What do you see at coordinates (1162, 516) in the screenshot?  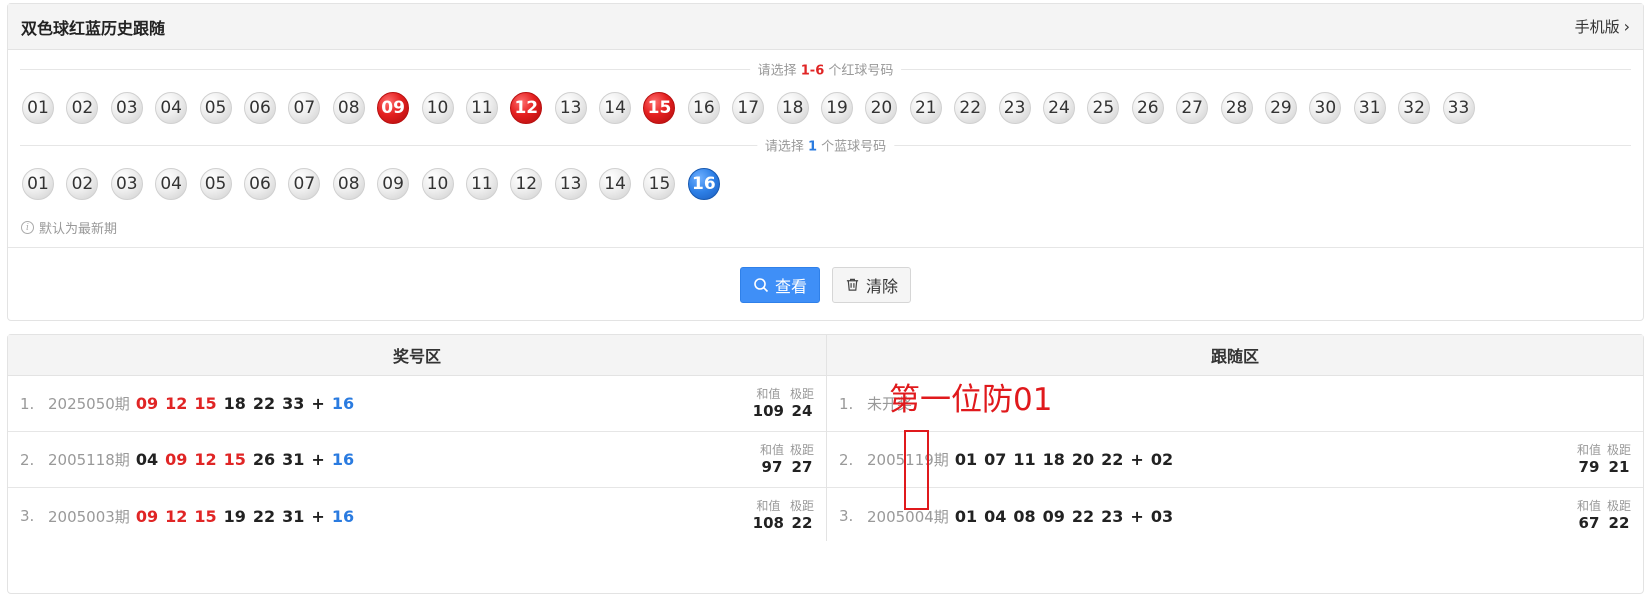 I see `blue-number: 03` at bounding box center [1162, 516].